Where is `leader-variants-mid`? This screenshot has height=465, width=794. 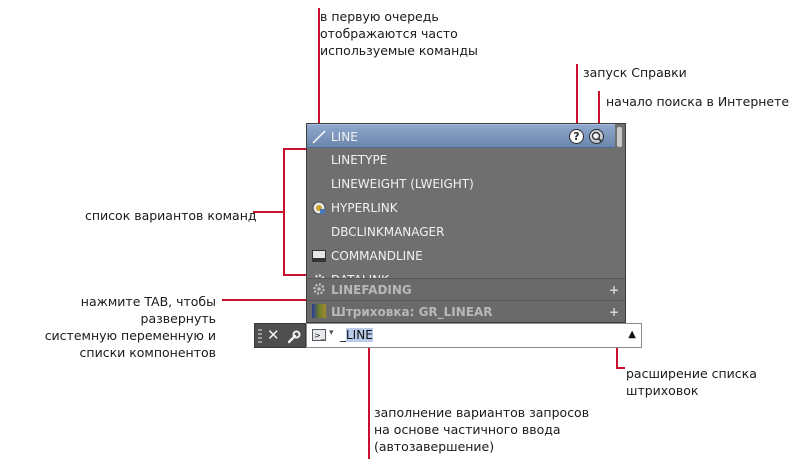 leader-variants-mid is located at coordinates (268, 212).